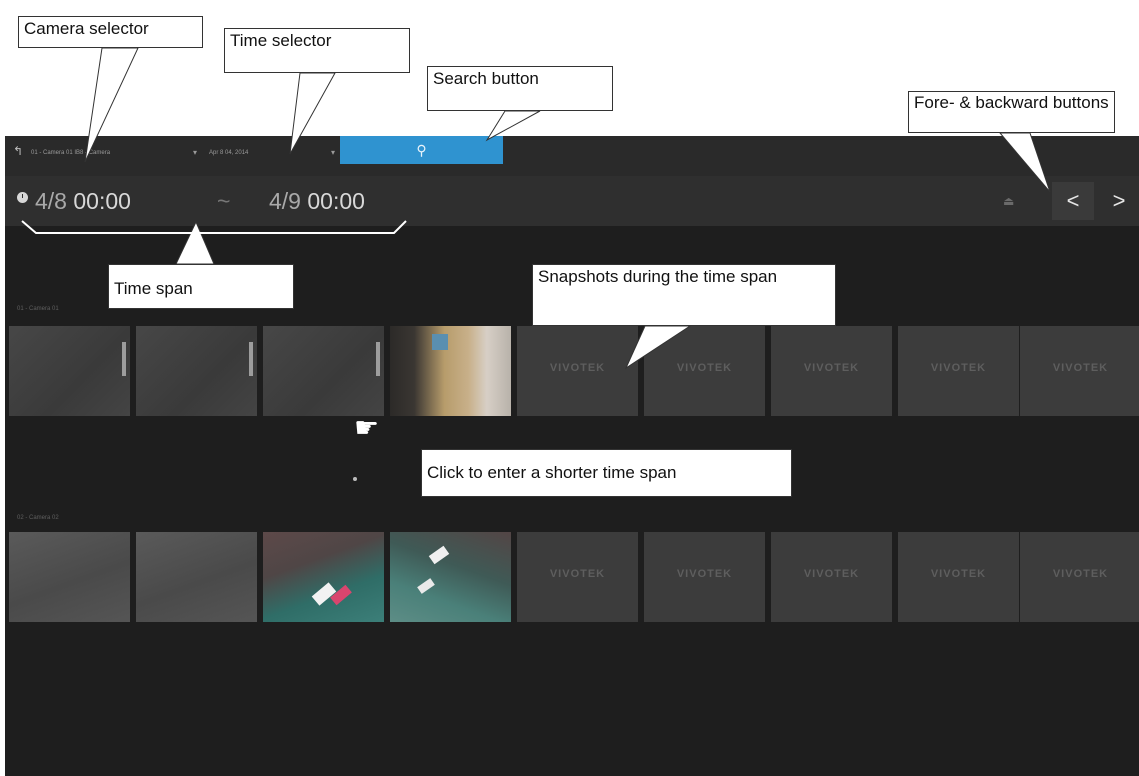 The width and height of the screenshot is (1139, 776). I want to click on time-selector-value: Apr 8 04, 2014, so click(229, 153).